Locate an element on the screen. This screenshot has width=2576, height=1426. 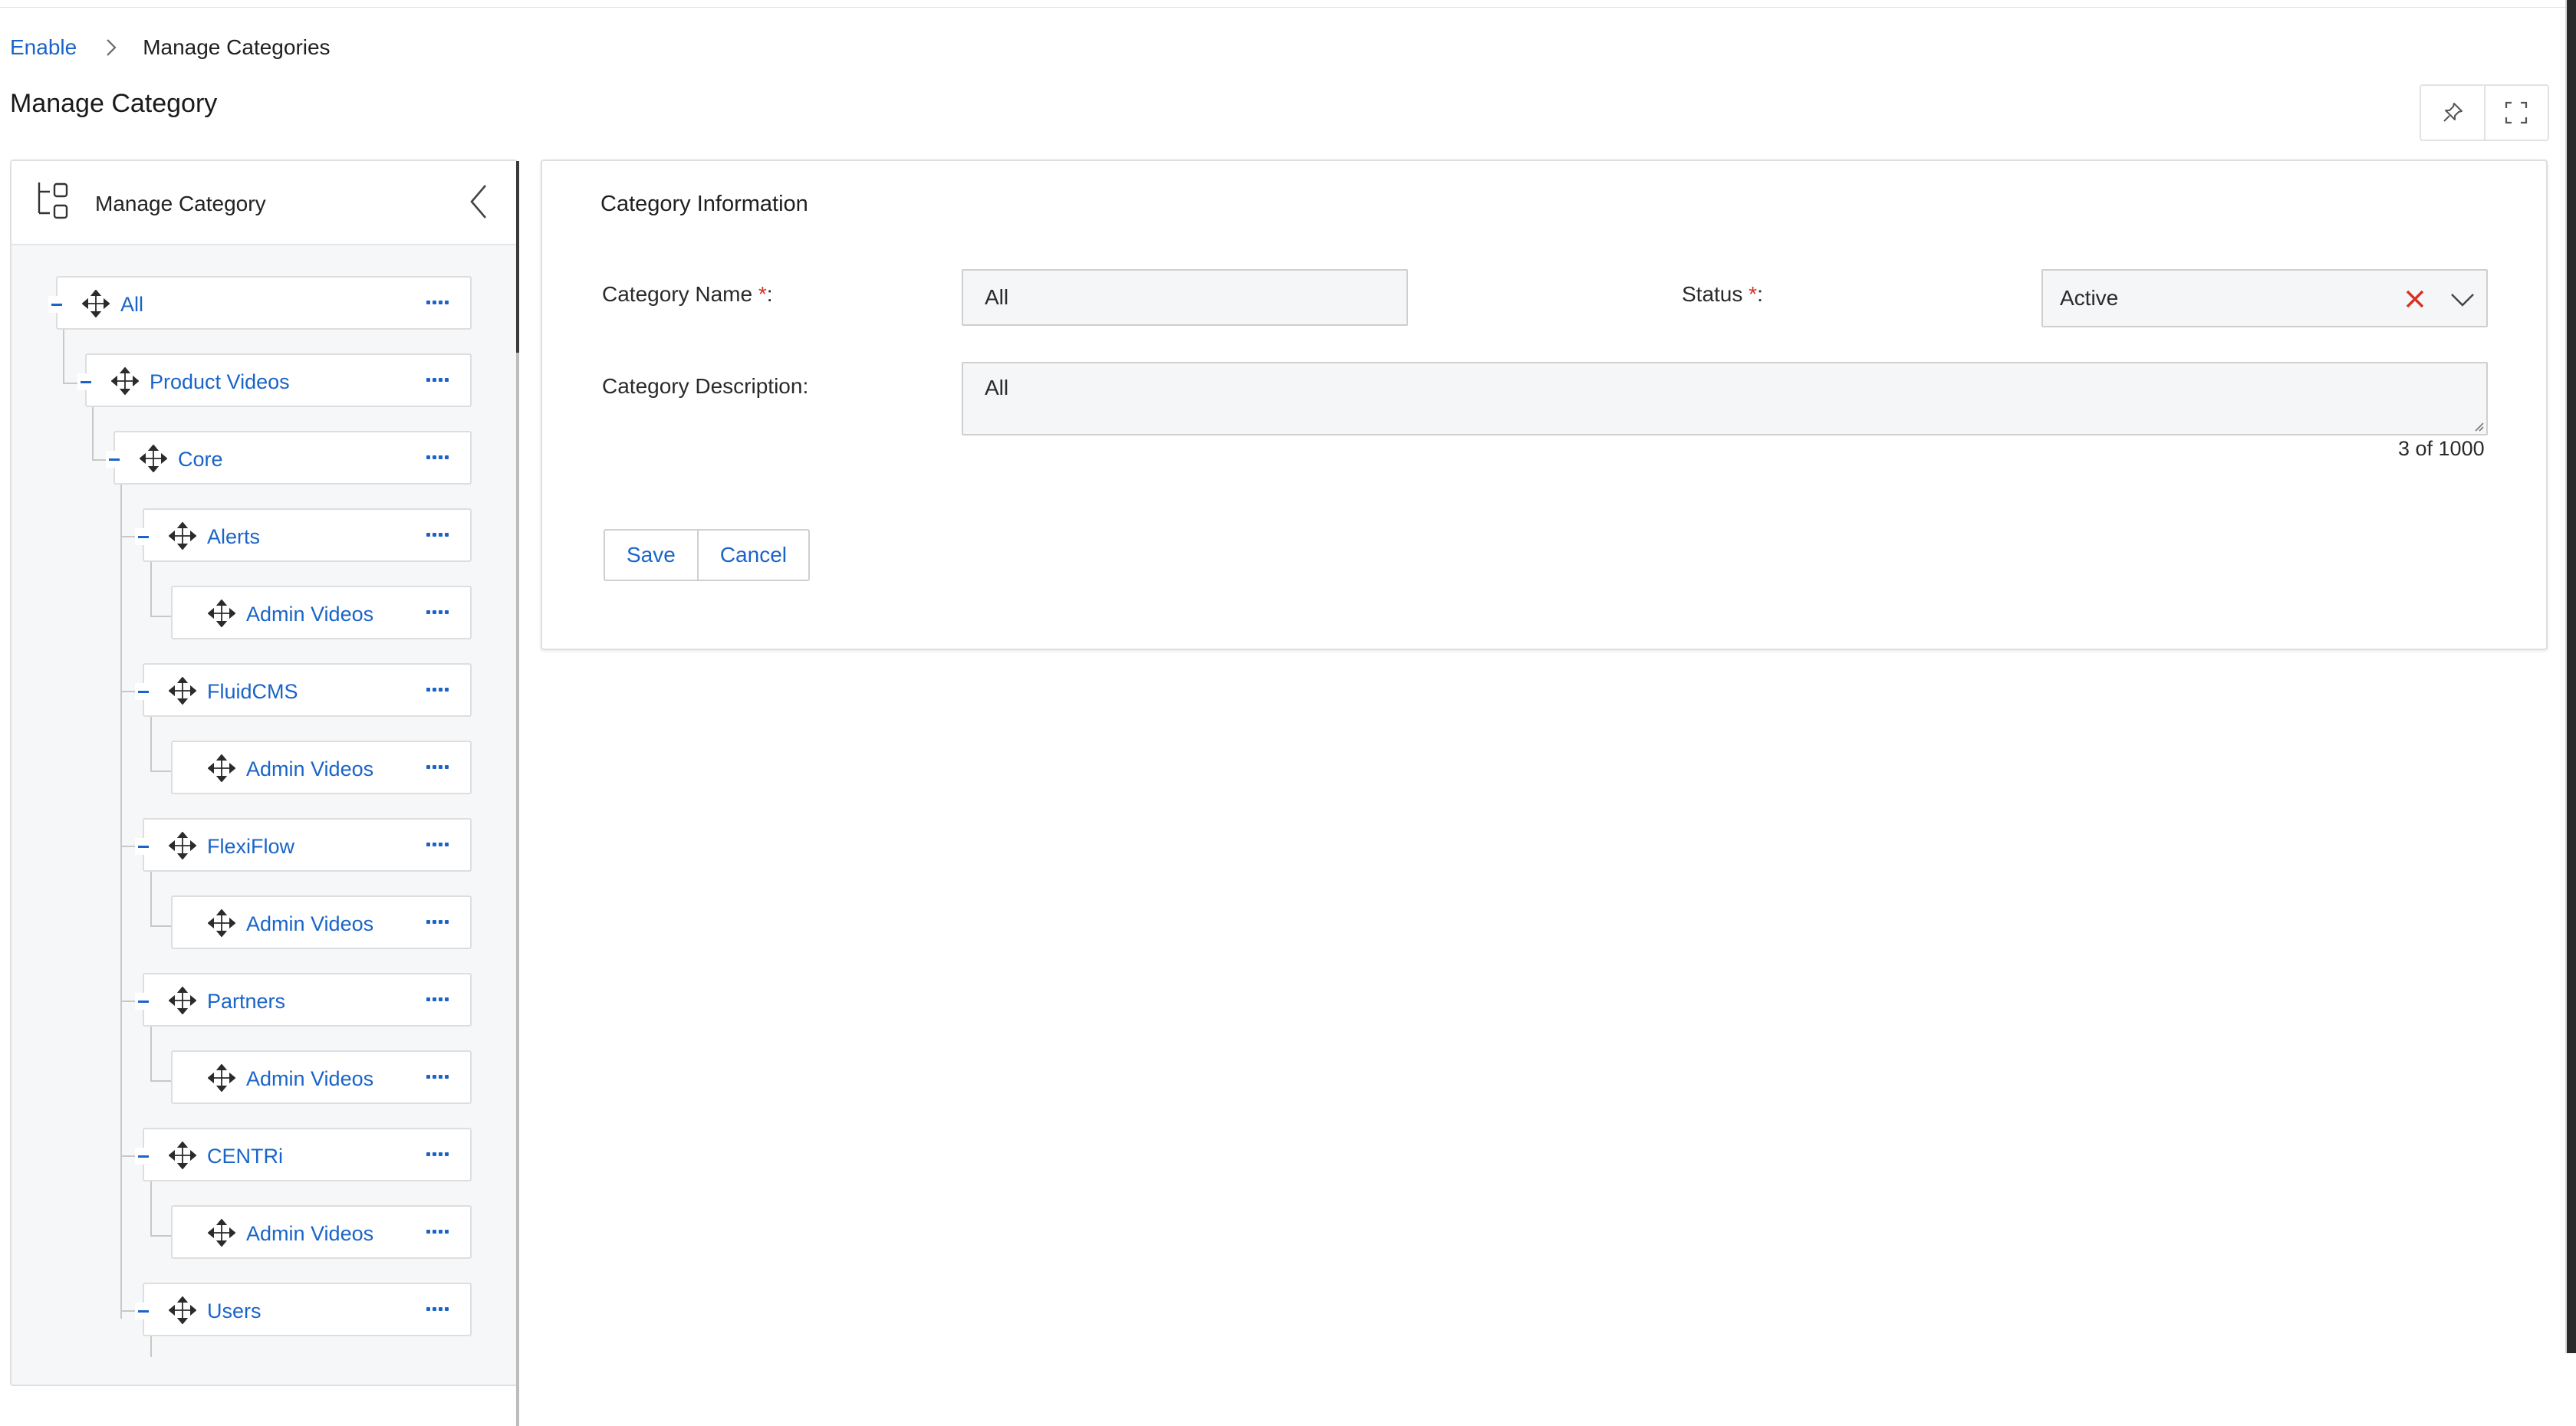
fullscreen-icon is located at coordinates (2516, 113).